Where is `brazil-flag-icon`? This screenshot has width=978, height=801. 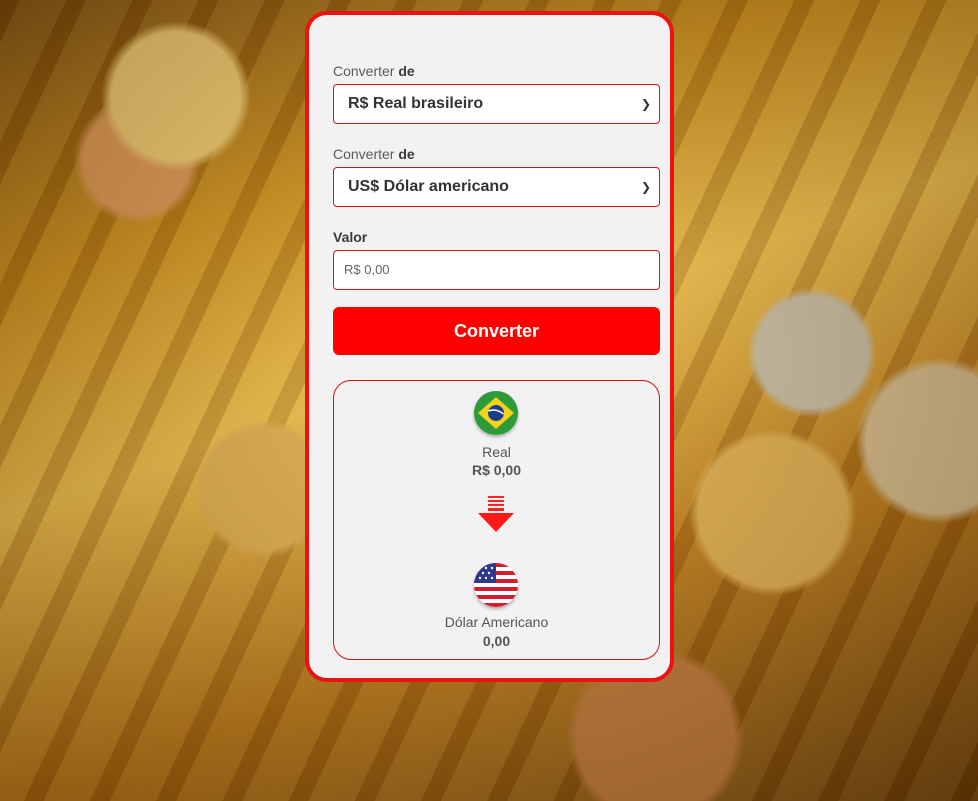
brazil-flag-icon is located at coordinates (496, 413).